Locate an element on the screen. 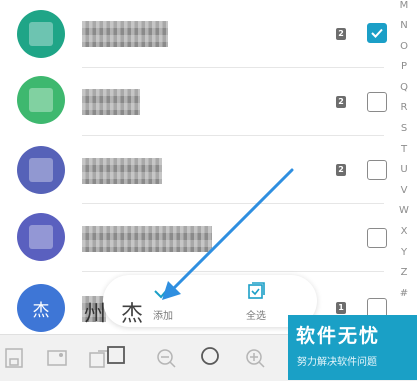  watermark-title: 软件无忧 is located at coordinates (338, 336).